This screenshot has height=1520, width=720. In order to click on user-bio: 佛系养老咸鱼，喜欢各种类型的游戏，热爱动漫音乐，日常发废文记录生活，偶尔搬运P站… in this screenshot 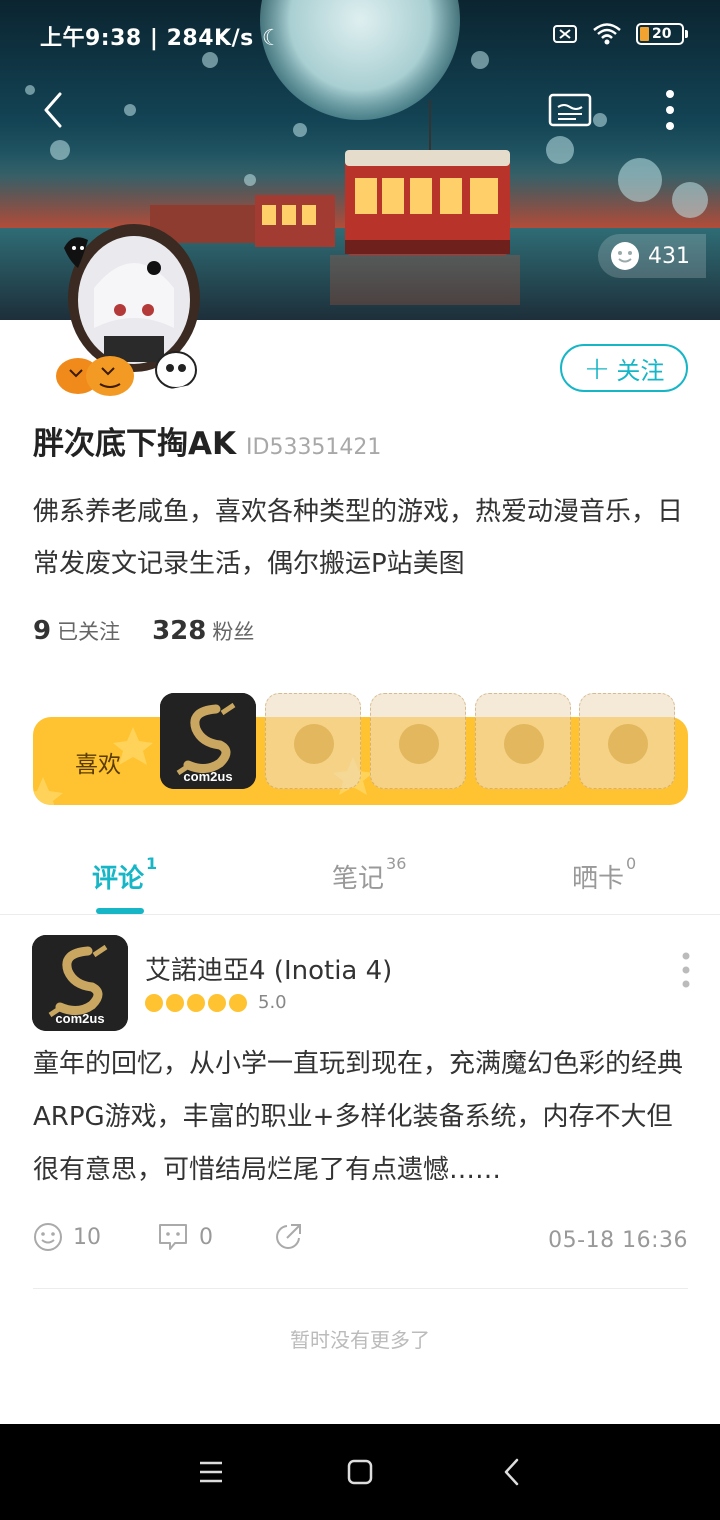, I will do `click(358, 538)`.